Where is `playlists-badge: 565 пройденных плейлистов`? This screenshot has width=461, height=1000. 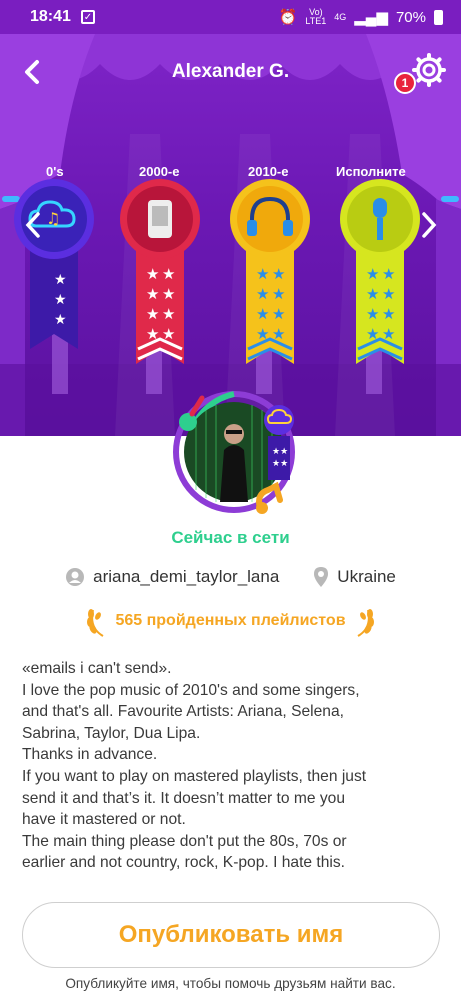
playlists-badge: 565 пройденных плейлистов is located at coordinates (230, 621).